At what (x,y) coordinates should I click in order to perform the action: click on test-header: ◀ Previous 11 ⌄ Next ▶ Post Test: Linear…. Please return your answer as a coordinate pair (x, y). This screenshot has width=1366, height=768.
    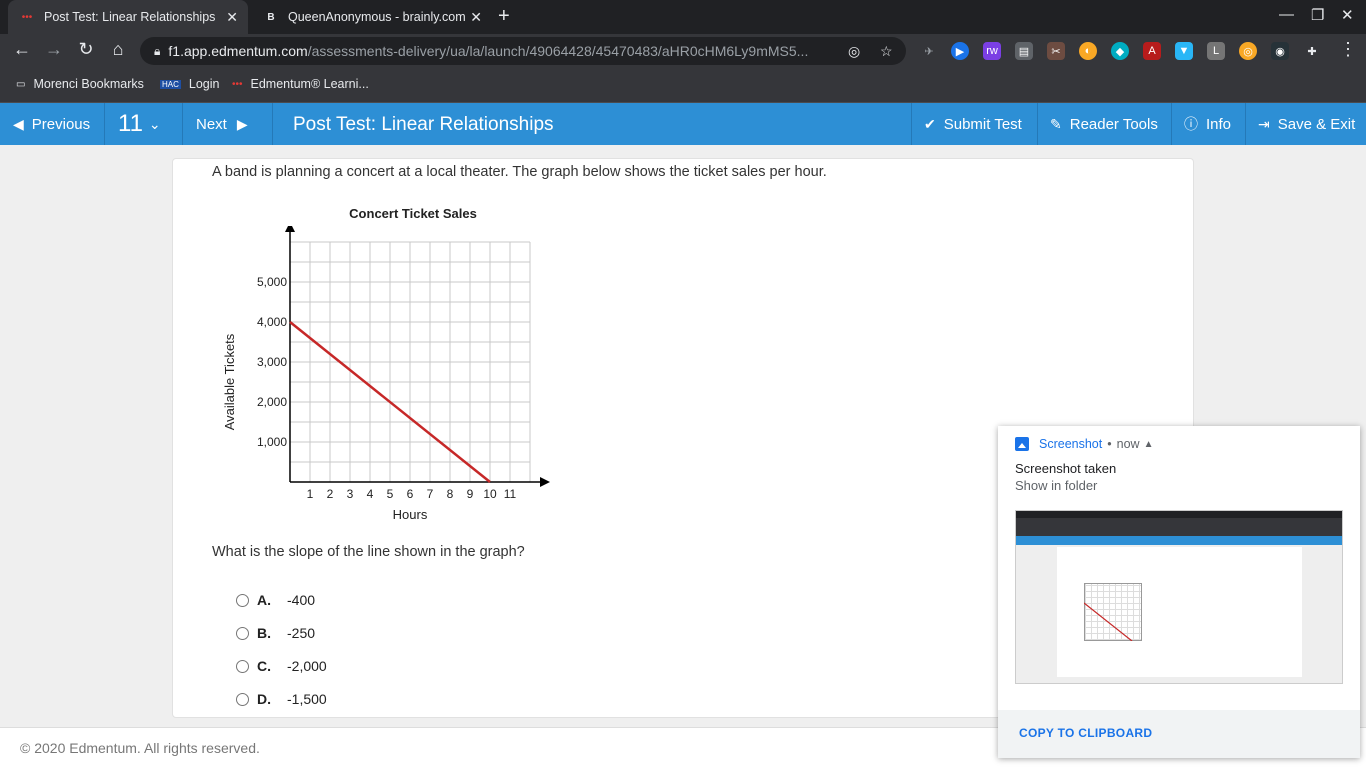
    Looking at the image, I should click on (683, 124).